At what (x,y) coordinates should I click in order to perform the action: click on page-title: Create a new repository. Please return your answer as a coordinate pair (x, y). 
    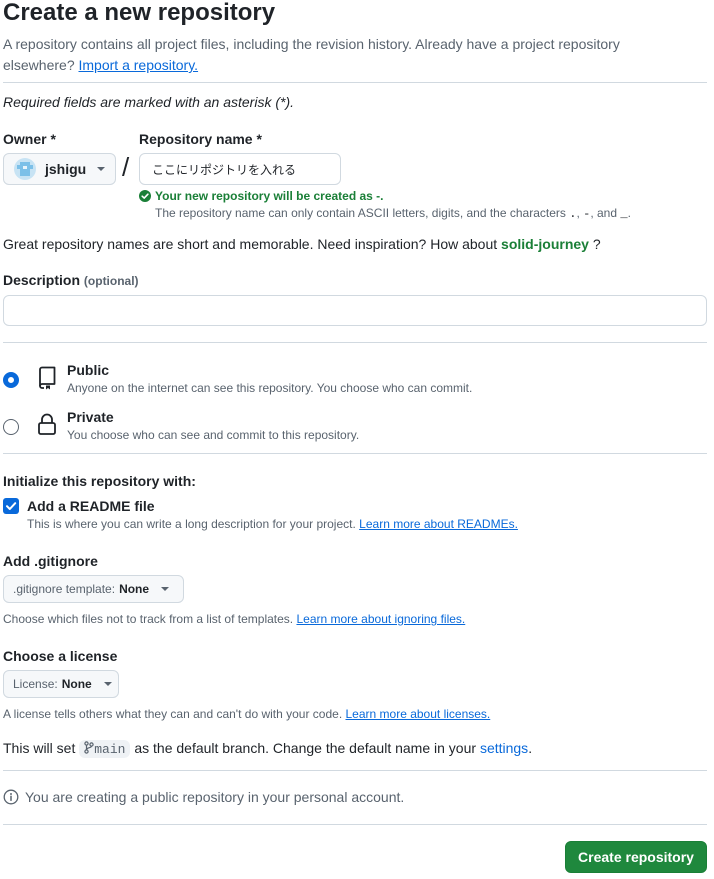
    Looking at the image, I should click on (139, 13).